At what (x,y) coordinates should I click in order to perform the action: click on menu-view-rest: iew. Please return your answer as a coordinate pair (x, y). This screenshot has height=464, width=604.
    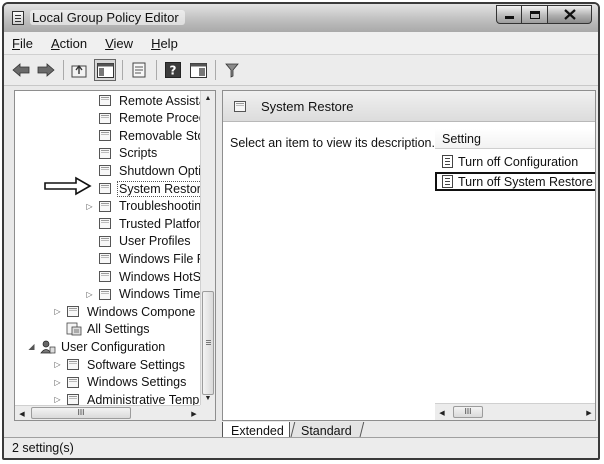
    Looking at the image, I should click on (123, 43).